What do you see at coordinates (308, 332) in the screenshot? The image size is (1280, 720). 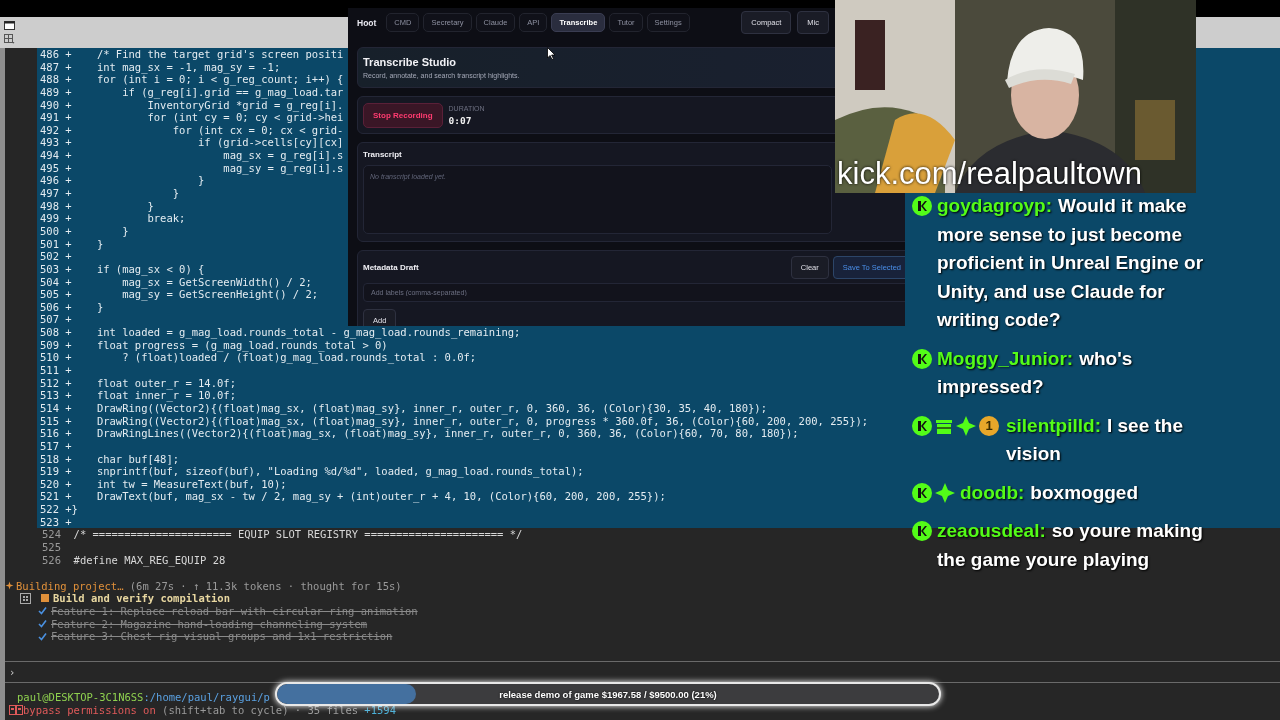 I see `code-line: int loaded = g_mag_load.rounds_total - g_mag_load.rounds_remaining;` at bounding box center [308, 332].